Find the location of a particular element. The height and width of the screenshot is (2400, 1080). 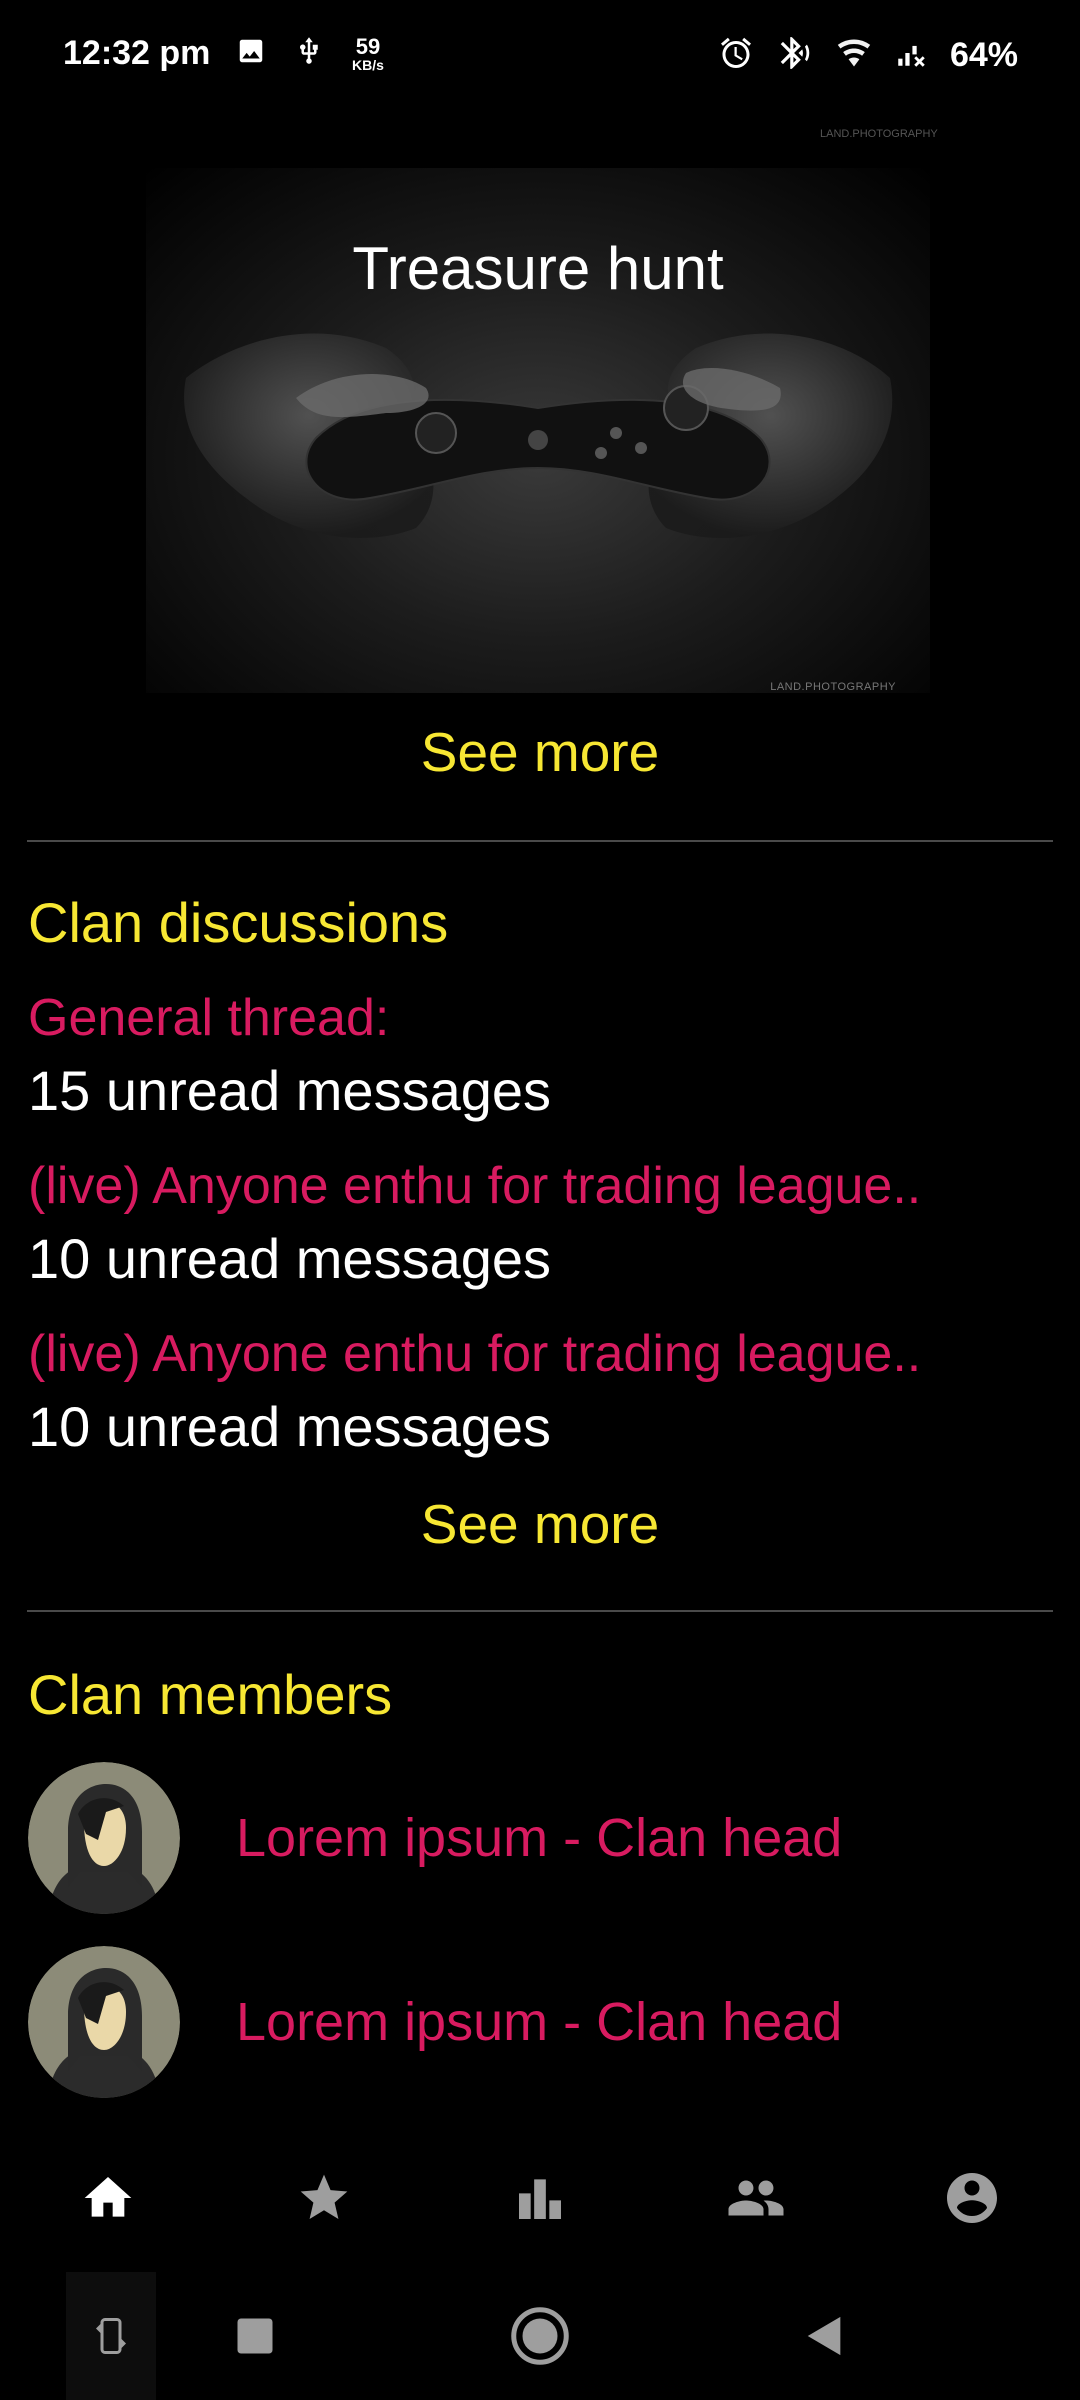

system-navigation-bar is located at coordinates (540, 2336).